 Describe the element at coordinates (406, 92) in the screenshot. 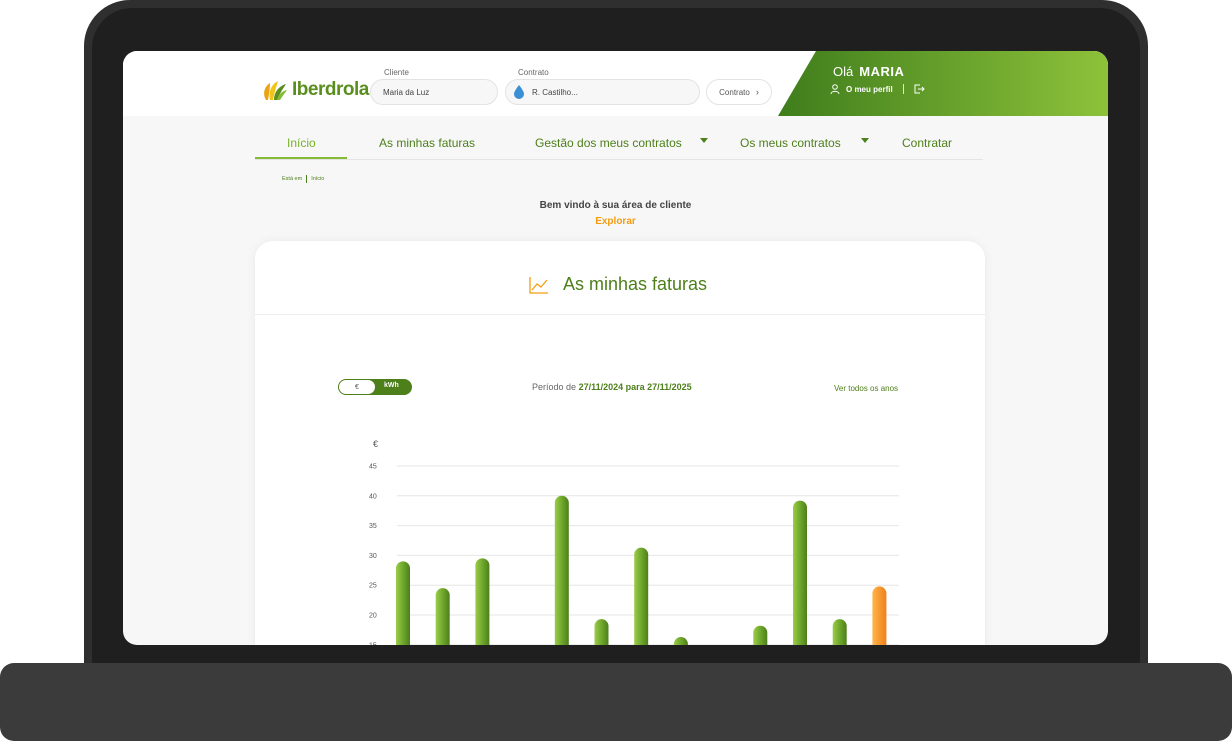

I see `client-value: Maria da Luz` at that location.